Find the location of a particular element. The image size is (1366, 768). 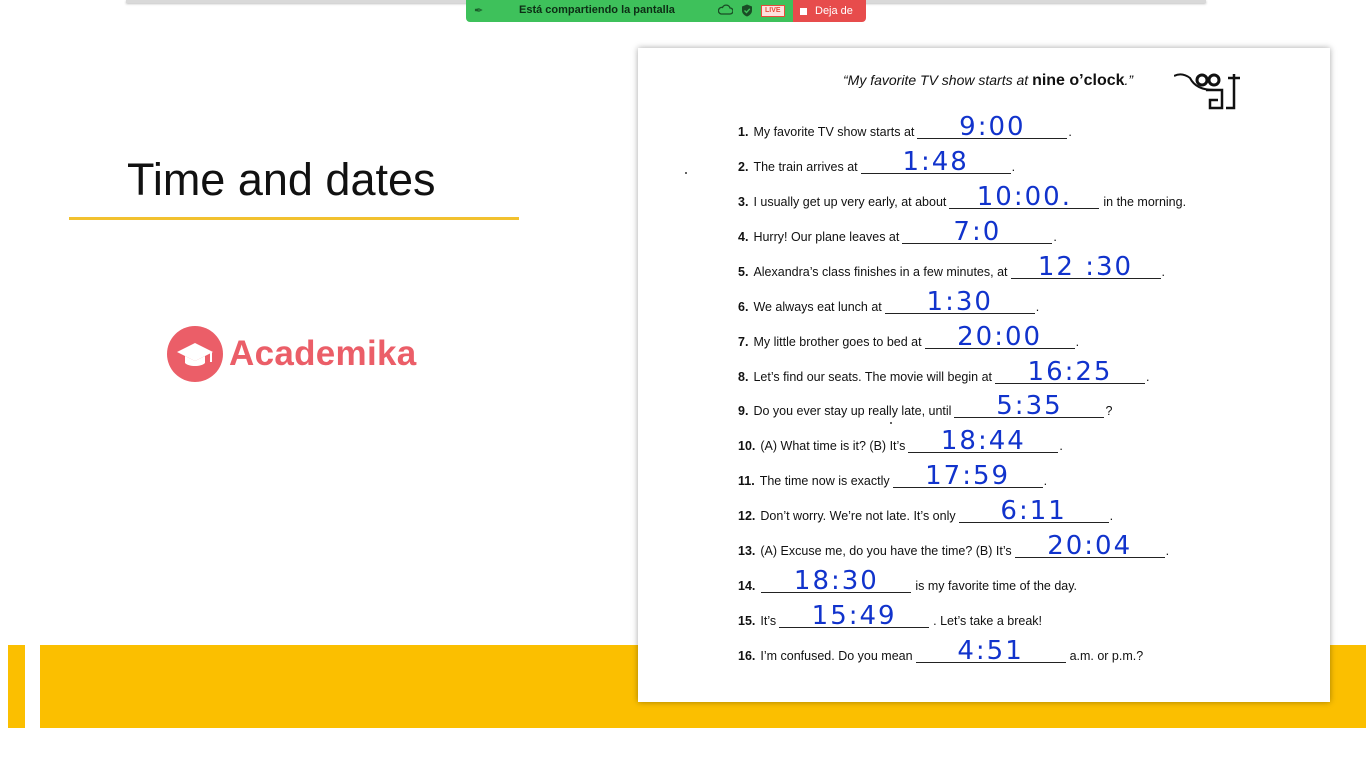

answer-blank: 15:49 is located at coordinates (854, 616).